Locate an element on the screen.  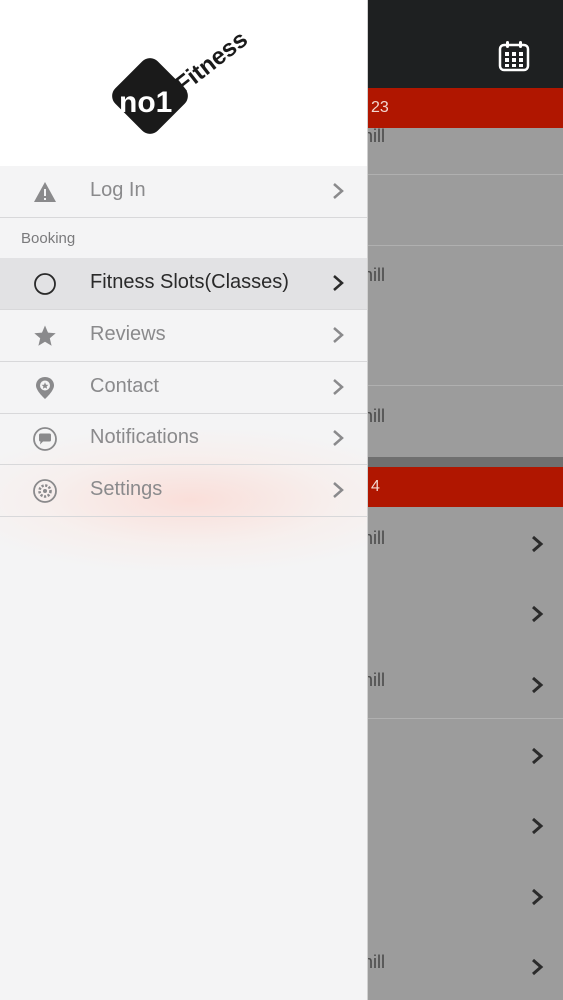
calendar-icon is located at coordinates (514, 56).